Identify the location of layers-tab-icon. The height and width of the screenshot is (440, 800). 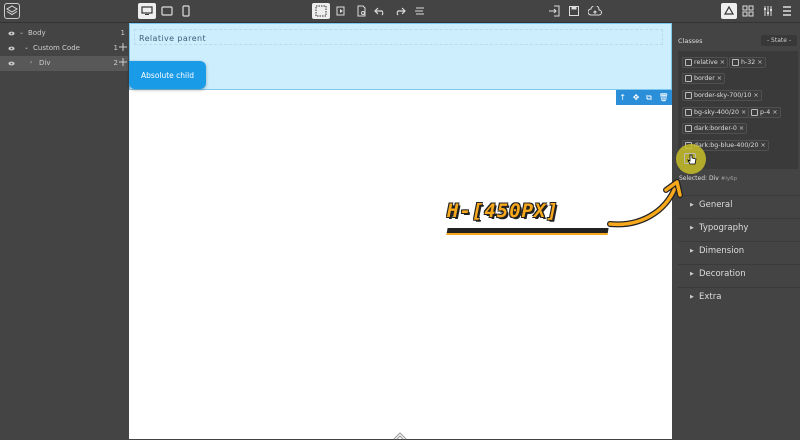
(787, 11).